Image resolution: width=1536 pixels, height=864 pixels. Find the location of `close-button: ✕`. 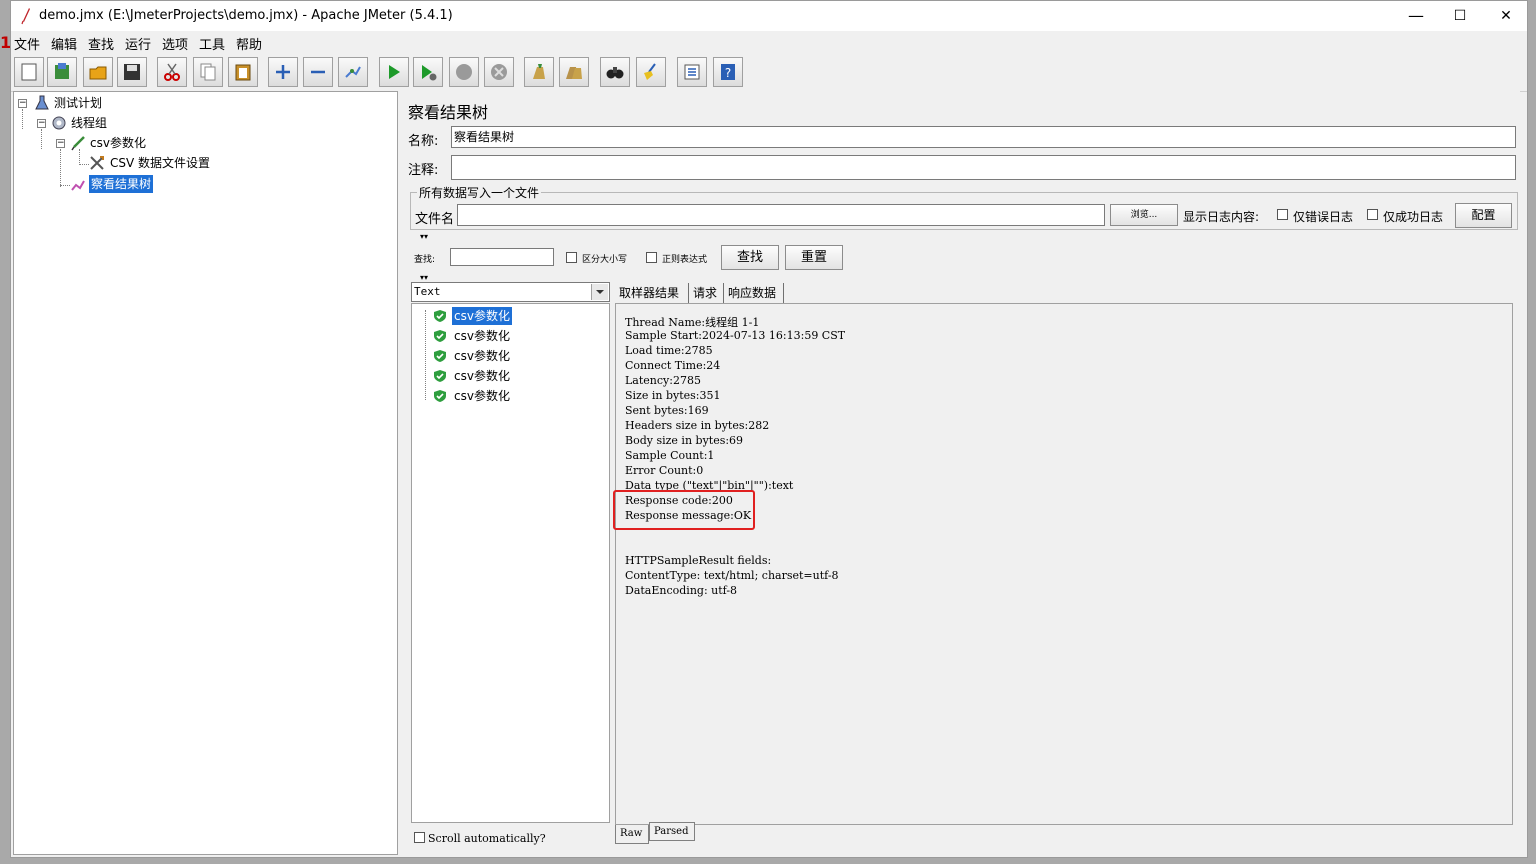

close-button: ✕ is located at coordinates (1505, 16).